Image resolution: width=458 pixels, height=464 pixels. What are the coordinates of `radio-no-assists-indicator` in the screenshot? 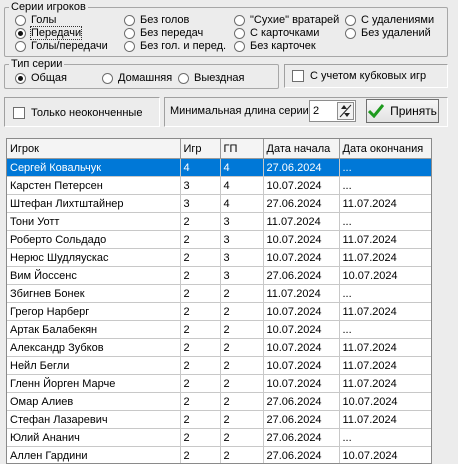 It's located at (129, 33).